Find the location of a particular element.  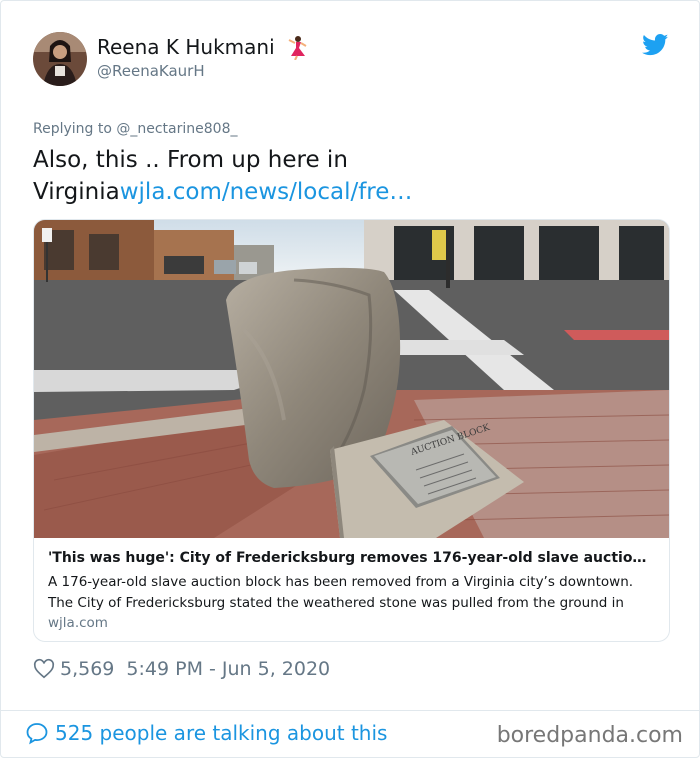

twitter-bird-icon is located at coordinates (655, 45).